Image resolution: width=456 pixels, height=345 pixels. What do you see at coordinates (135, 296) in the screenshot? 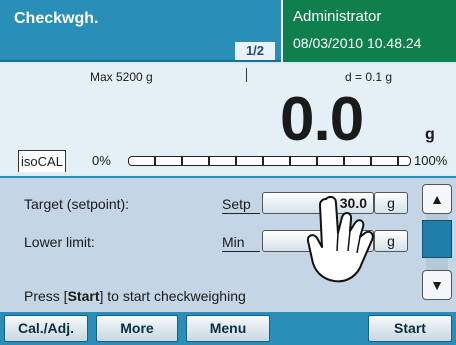
I see `start-hint: Press [Start] to start checkweighing` at bounding box center [135, 296].